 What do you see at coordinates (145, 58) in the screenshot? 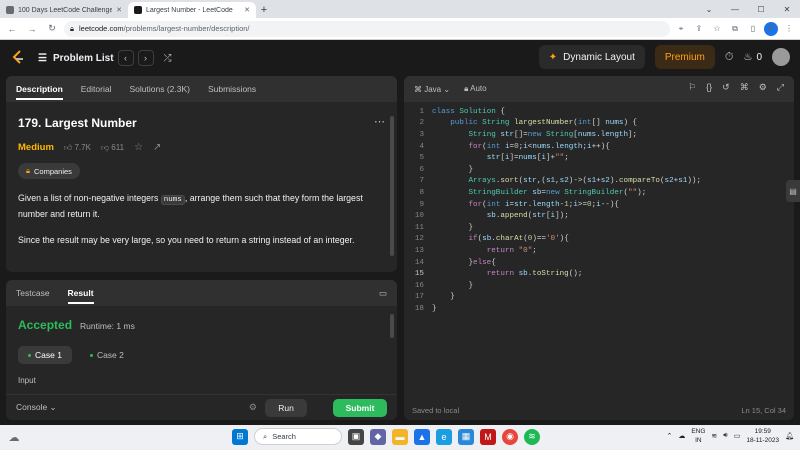
I see `next-problem-button: ›` at bounding box center [145, 58].